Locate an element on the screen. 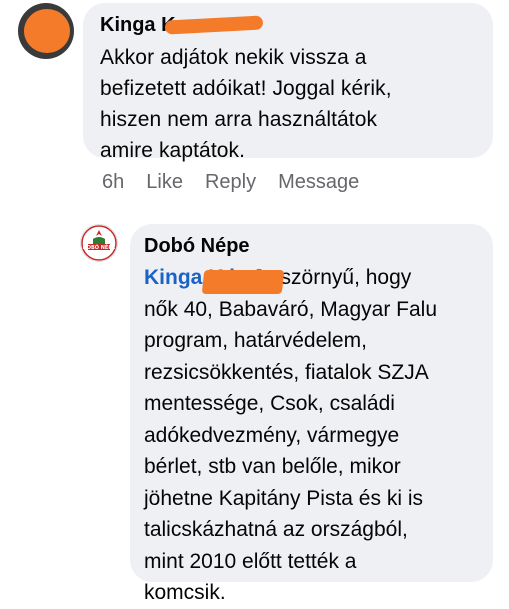  reply-line: jöhetne Kapitány Pista és ki is is located at coordinates (283, 498).